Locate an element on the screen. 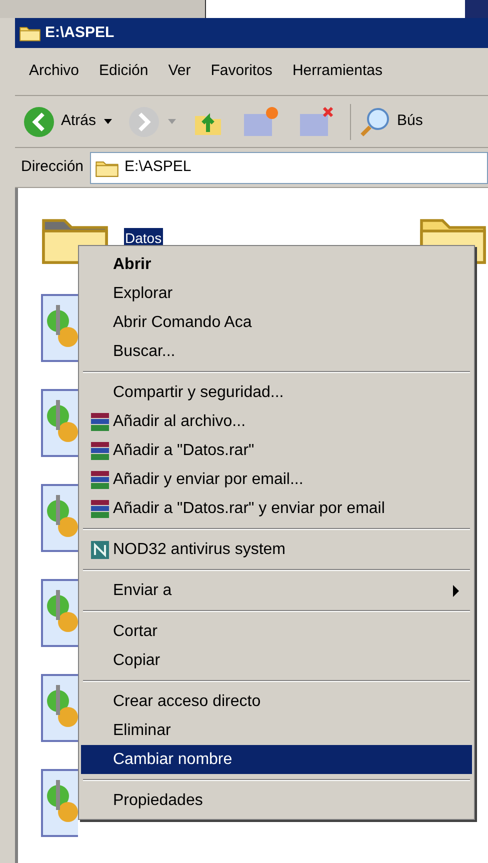 The image size is (488, 863). menu-item: Abrir Comando Aca is located at coordinates (276, 322).